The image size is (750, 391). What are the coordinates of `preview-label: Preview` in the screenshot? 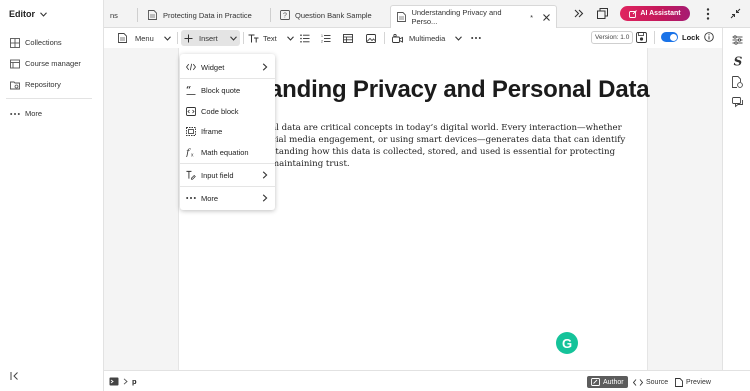 It's located at (698, 382).